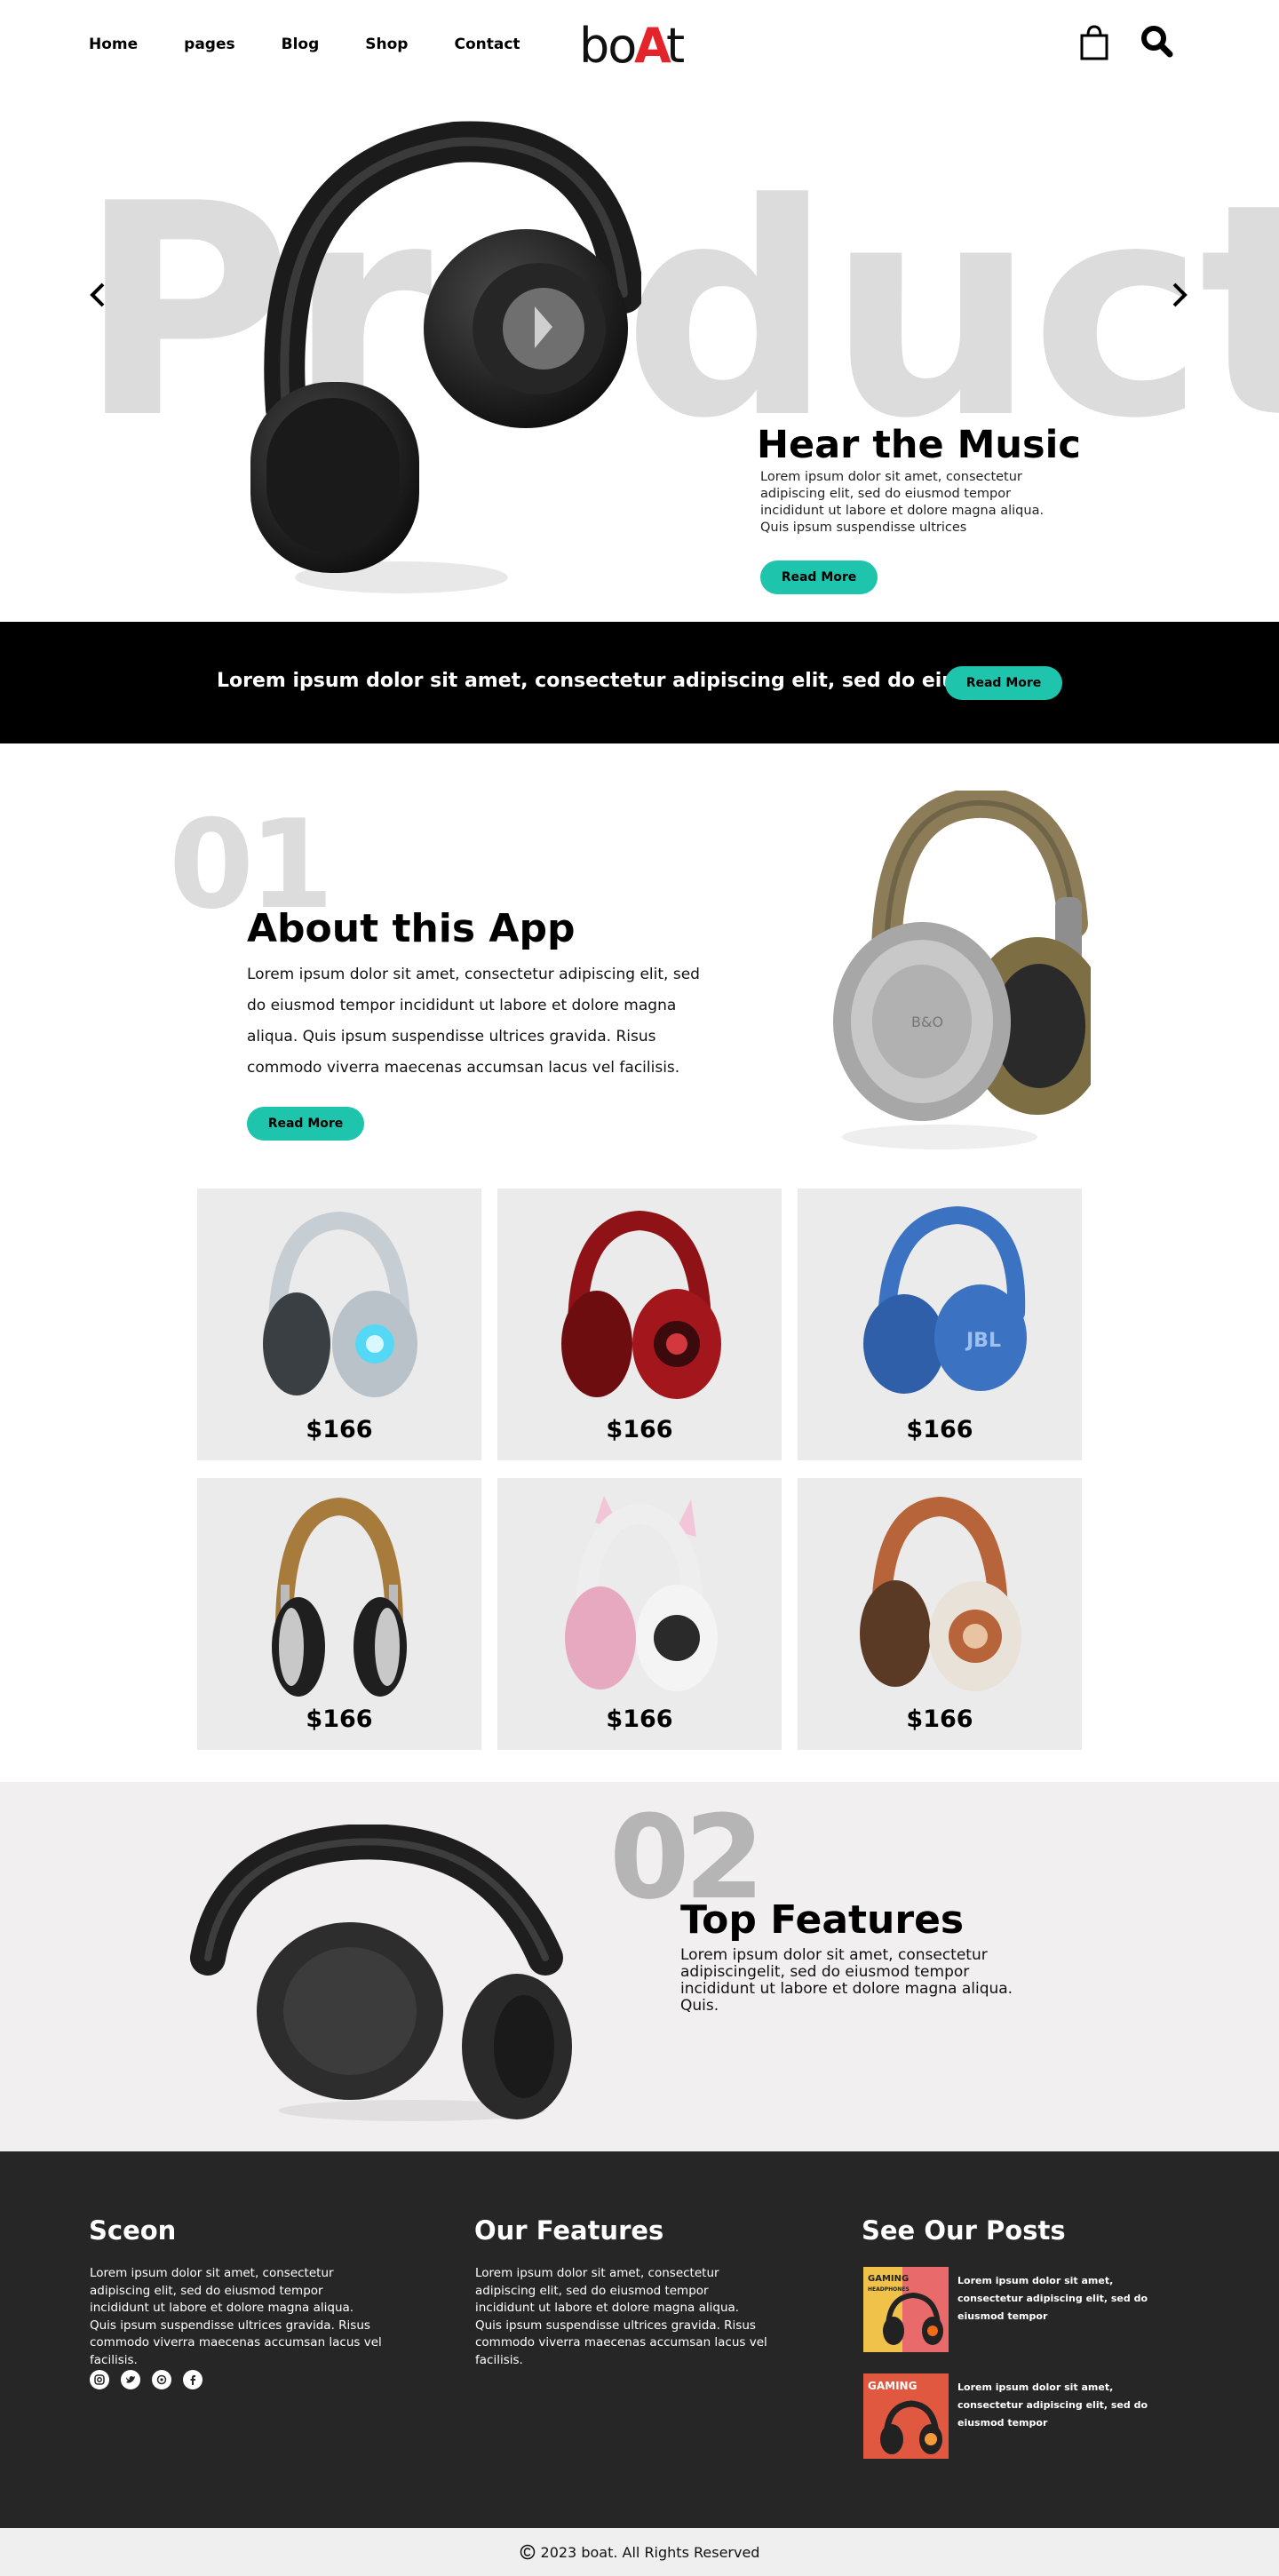 This screenshot has width=1279, height=2576. I want to click on boat-logo: bo A t, so click(638, 43).